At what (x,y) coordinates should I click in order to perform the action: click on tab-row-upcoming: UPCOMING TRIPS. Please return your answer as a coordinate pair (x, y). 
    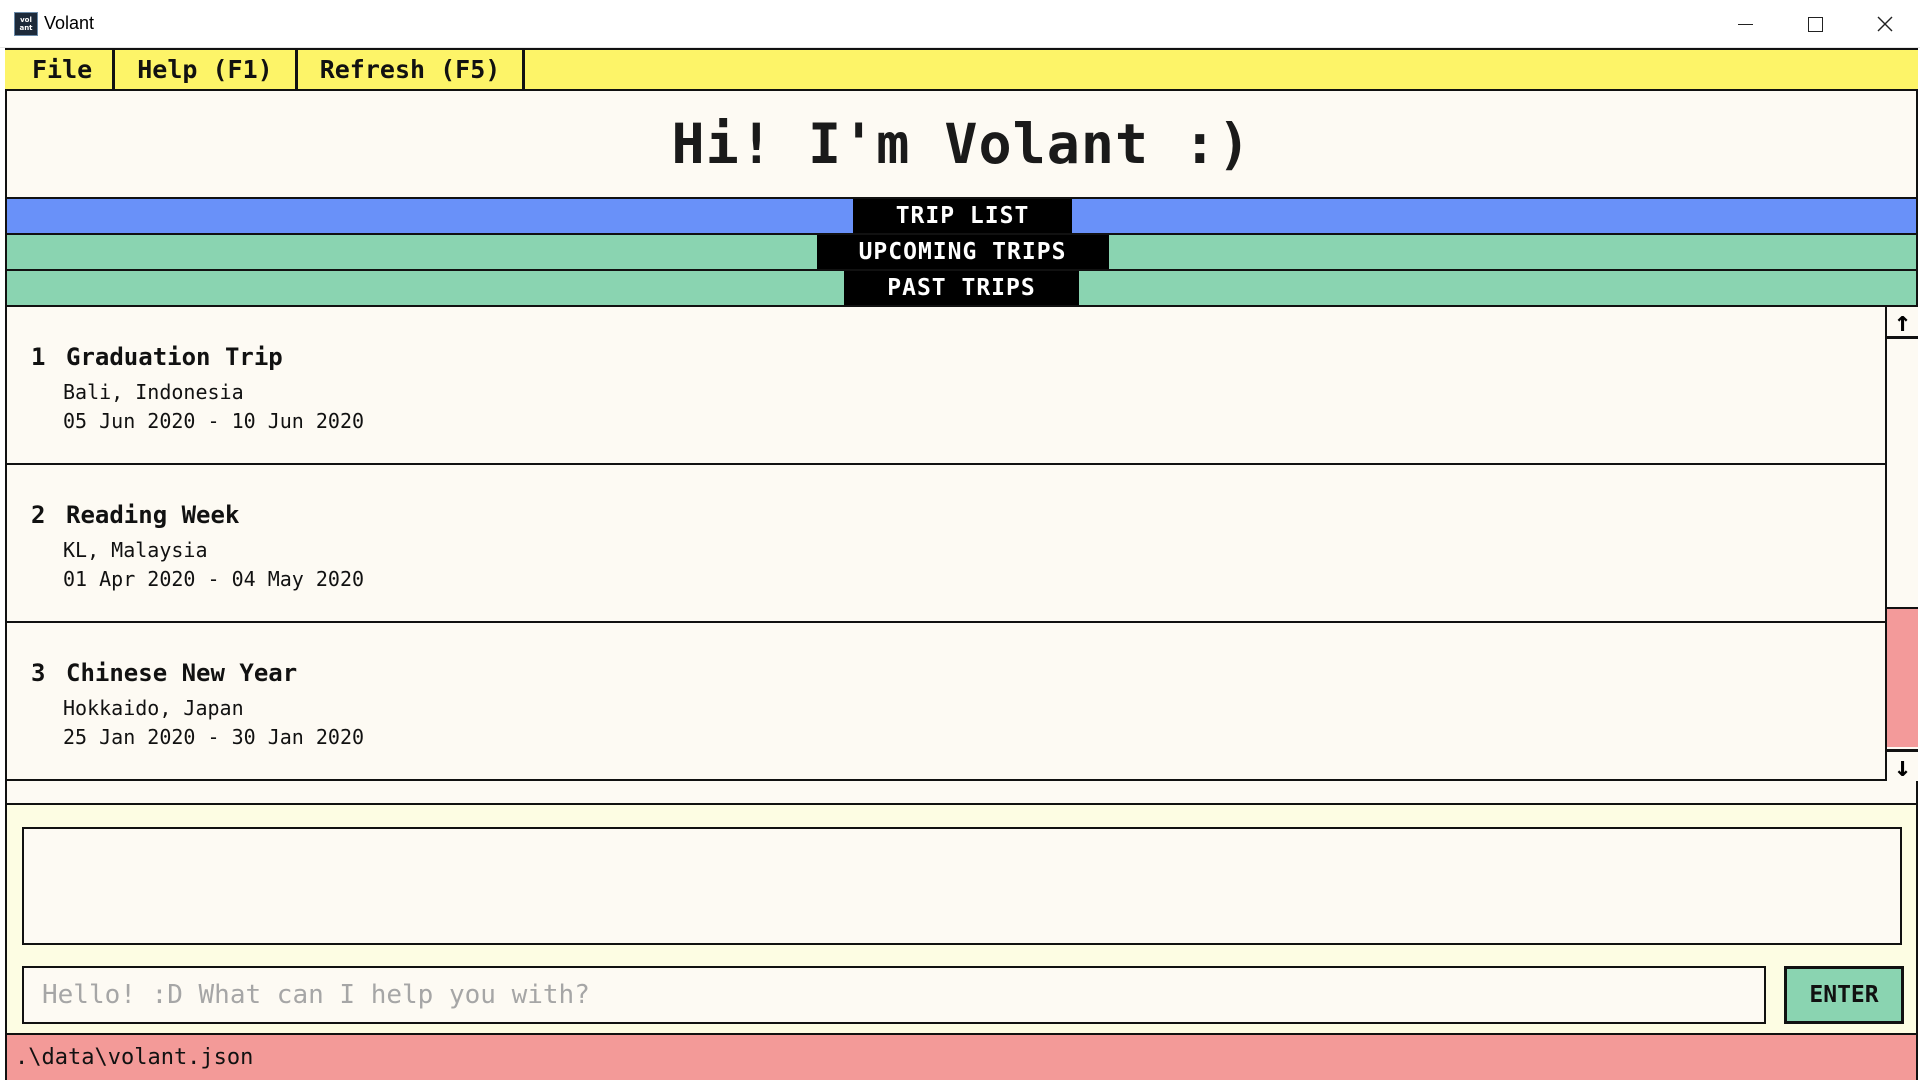
    Looking at the image, I should click on (961, 251).